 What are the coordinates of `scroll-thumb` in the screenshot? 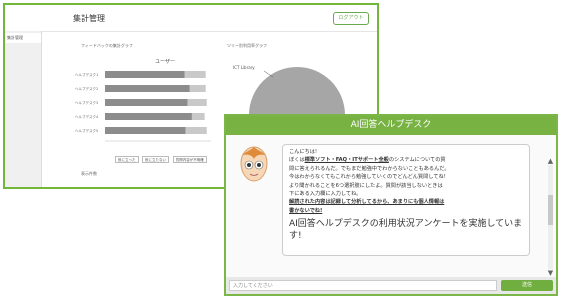 It's located at (550, 210).